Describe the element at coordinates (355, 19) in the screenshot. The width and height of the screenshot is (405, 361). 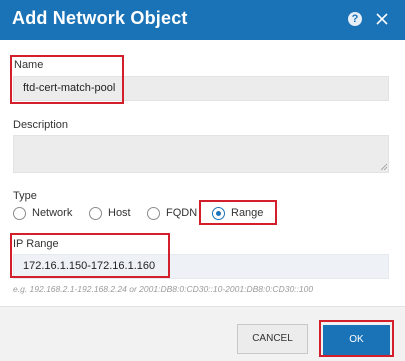
I see `help-icon: ?` at that location.